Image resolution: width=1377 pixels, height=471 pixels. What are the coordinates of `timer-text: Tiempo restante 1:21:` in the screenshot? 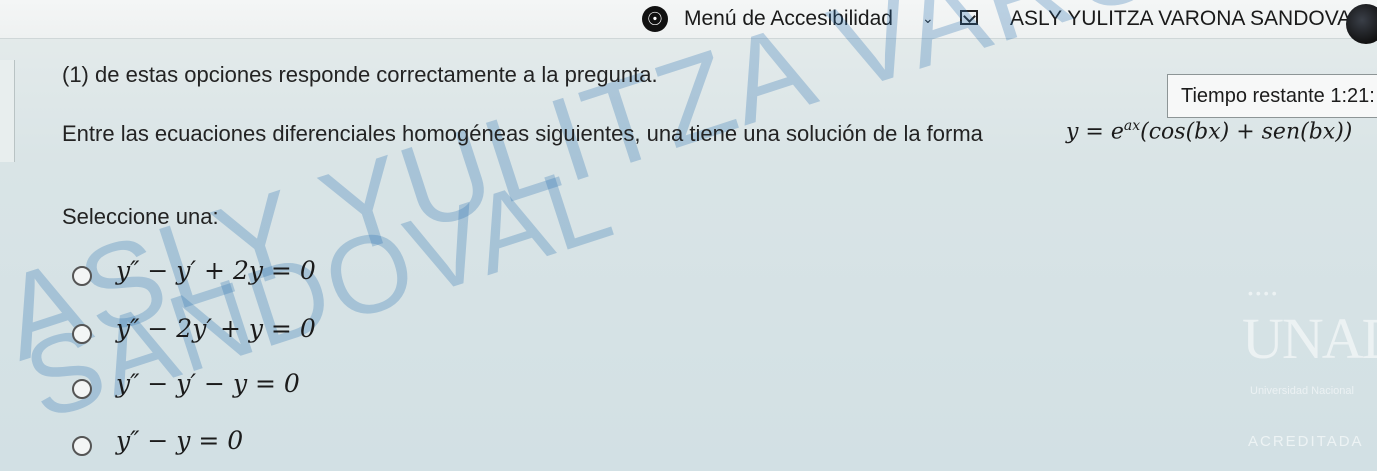 It's located at (1278, 96).